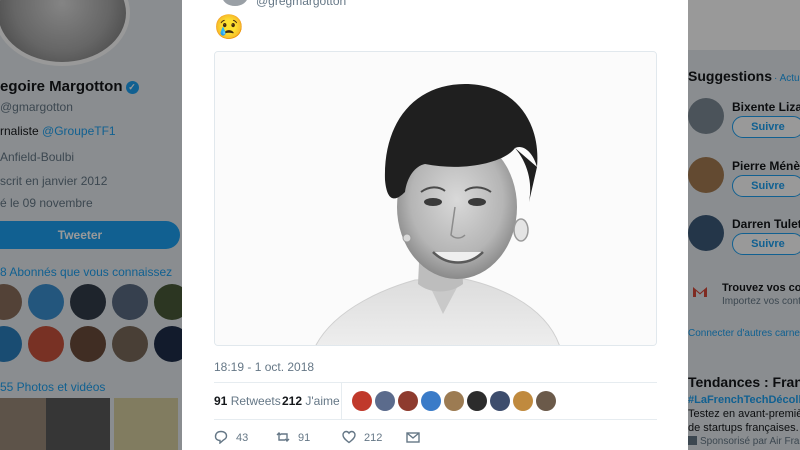  What do you see at coordinates (231, 437) in the screenshot?
I see `reply-button: 43` at bounding box center [231, 437].